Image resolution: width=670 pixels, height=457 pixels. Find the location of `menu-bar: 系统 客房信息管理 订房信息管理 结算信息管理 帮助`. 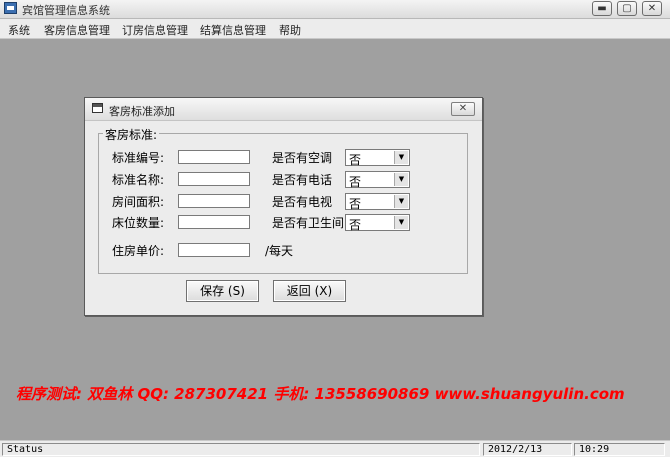

menu-bar: 系统 客房信息管理 订房信息管理 结算信息管理 帮助 is located at coordinates (335, 29).